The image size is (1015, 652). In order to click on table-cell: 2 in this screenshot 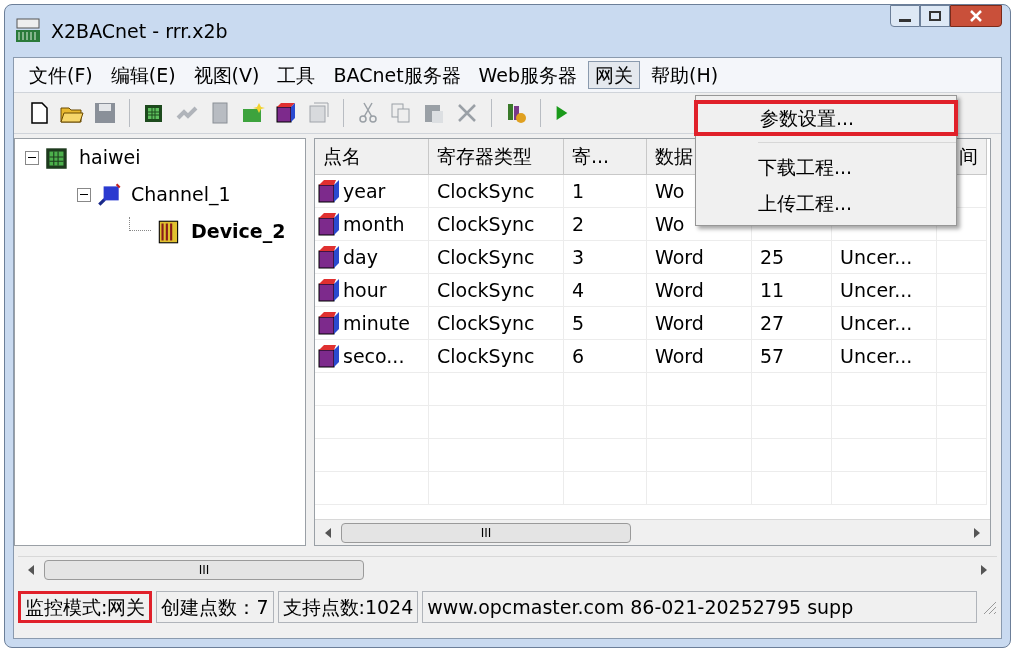, I will do `click(605, 224)`.